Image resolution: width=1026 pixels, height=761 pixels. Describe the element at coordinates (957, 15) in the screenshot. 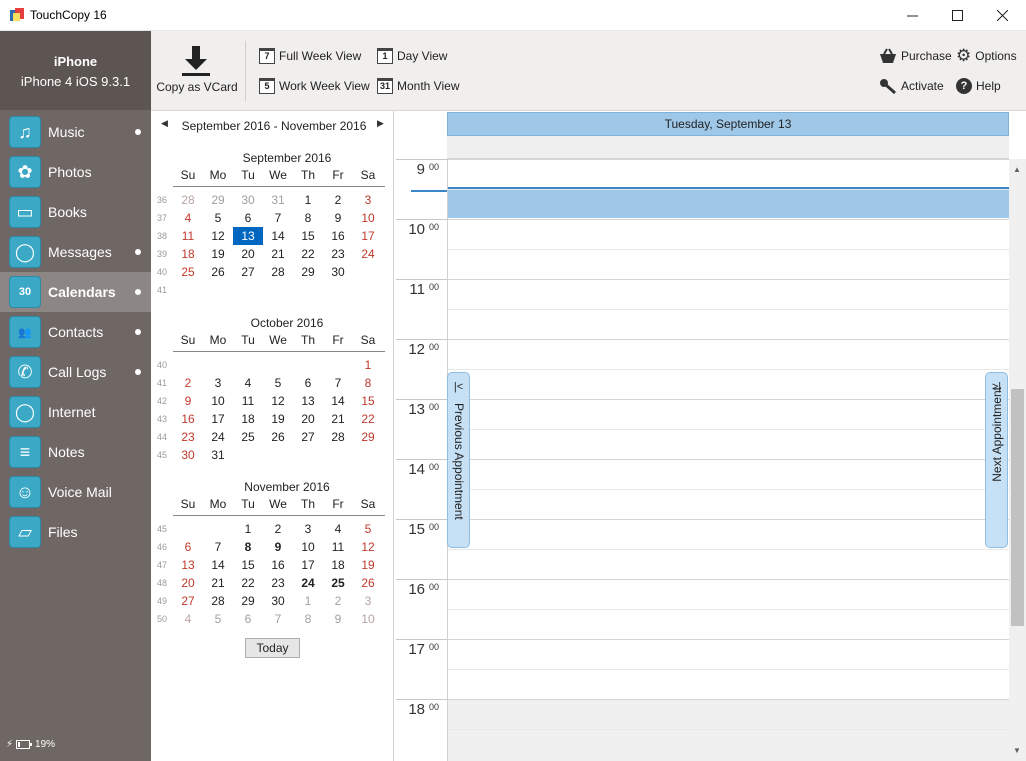

I see `maximize-button` at that location.